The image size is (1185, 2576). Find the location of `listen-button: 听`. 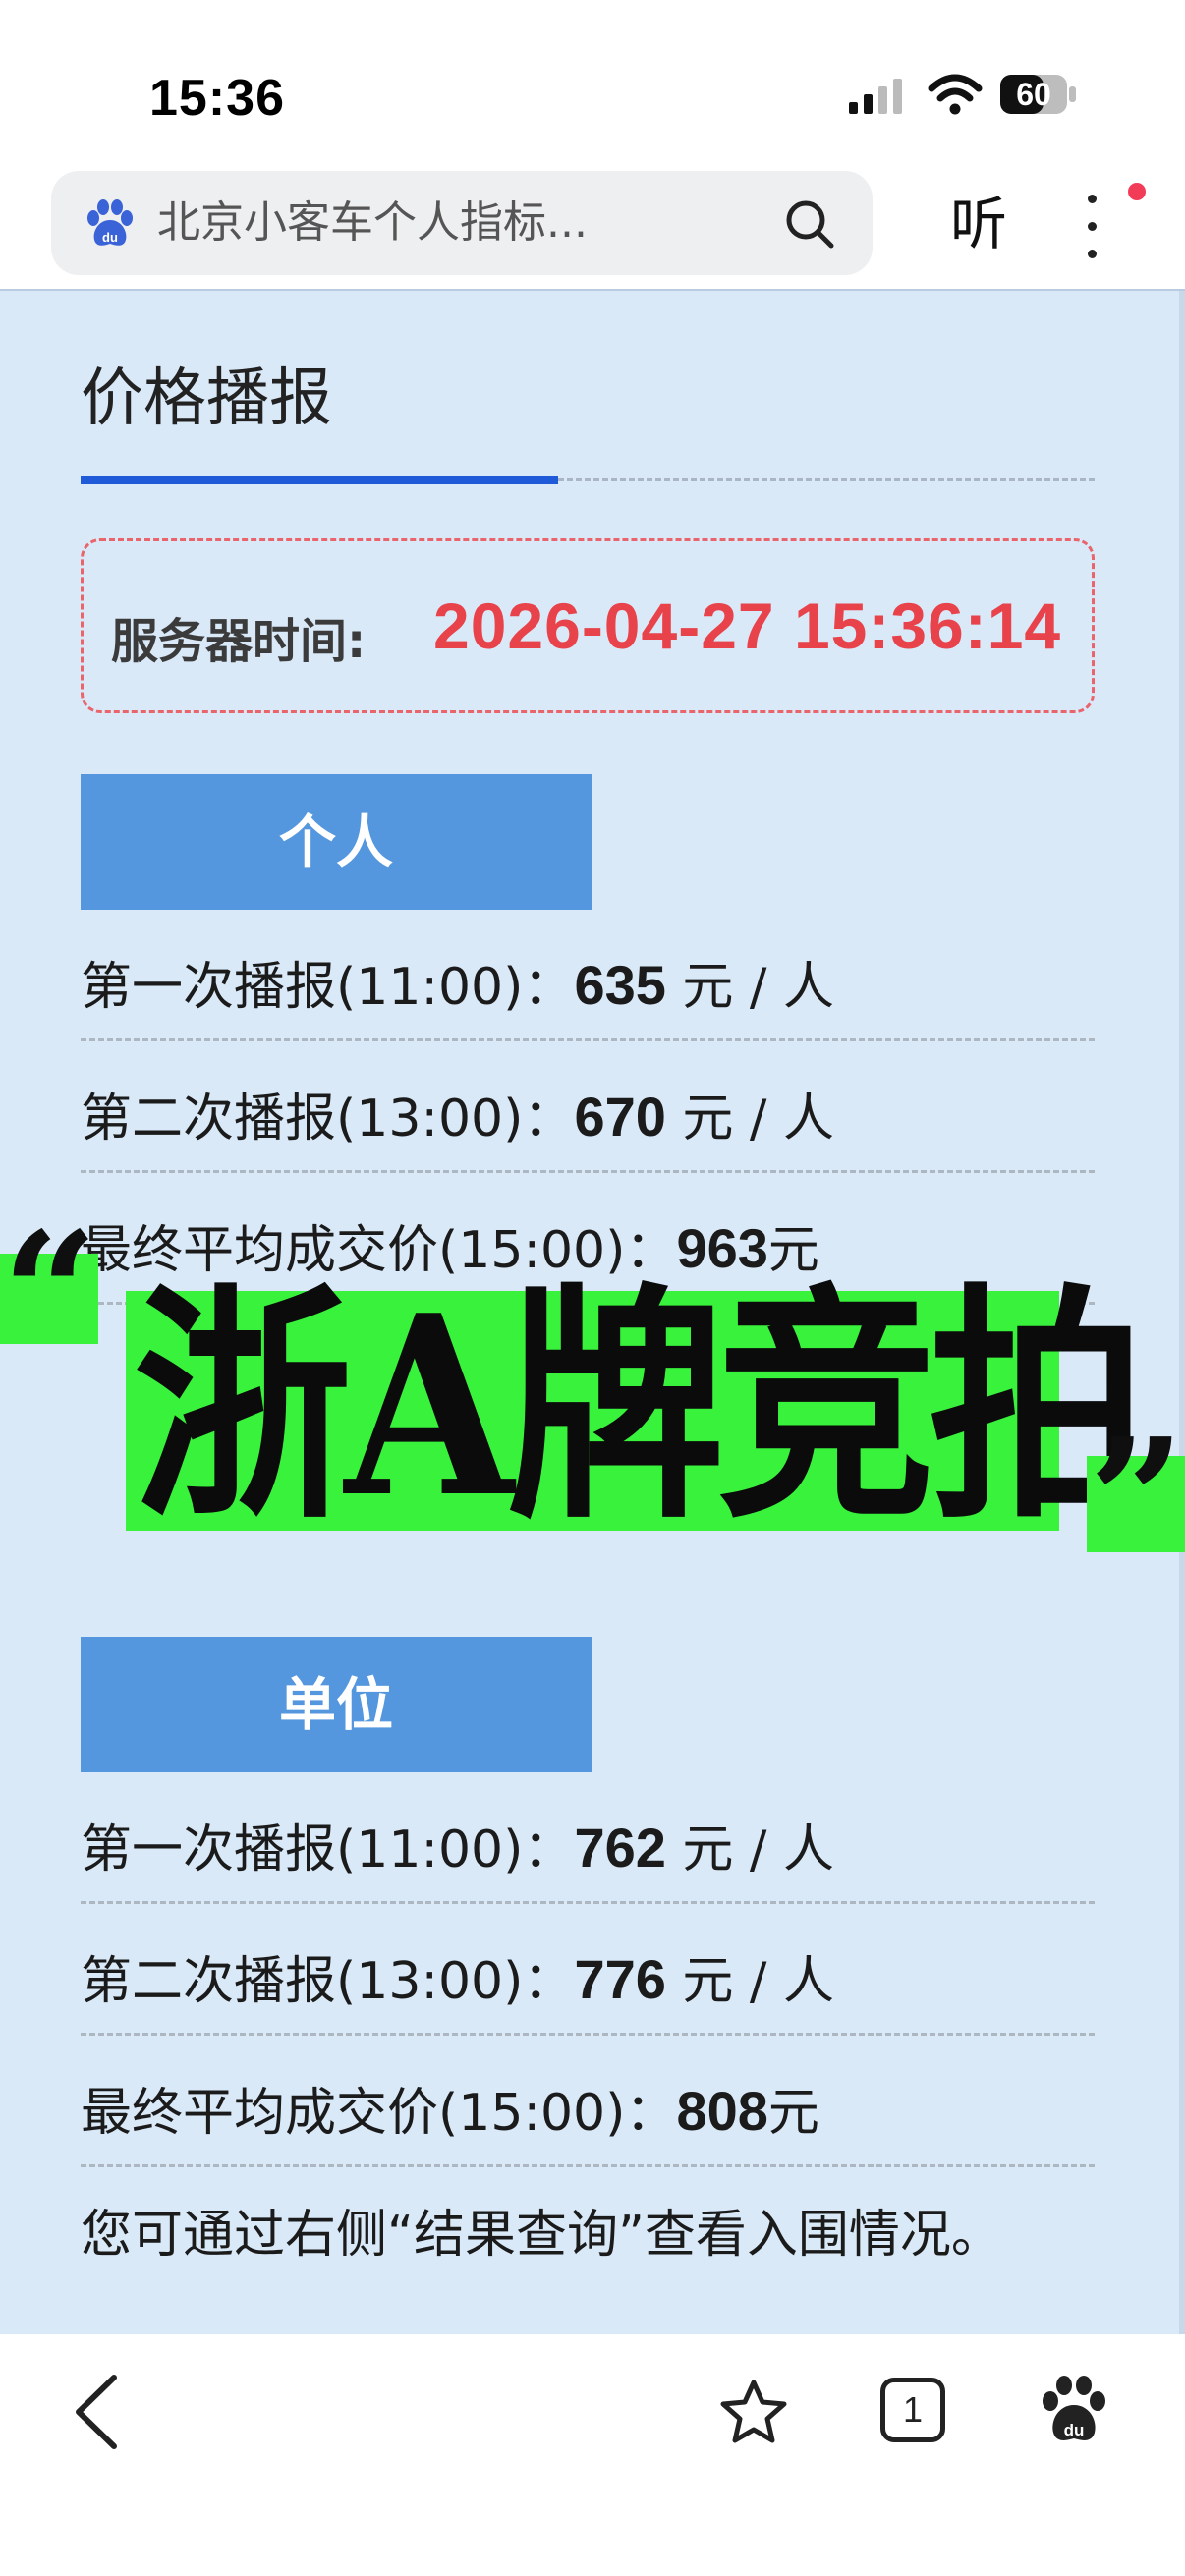

listen-button: 听 is located at coordinates (979, 224).